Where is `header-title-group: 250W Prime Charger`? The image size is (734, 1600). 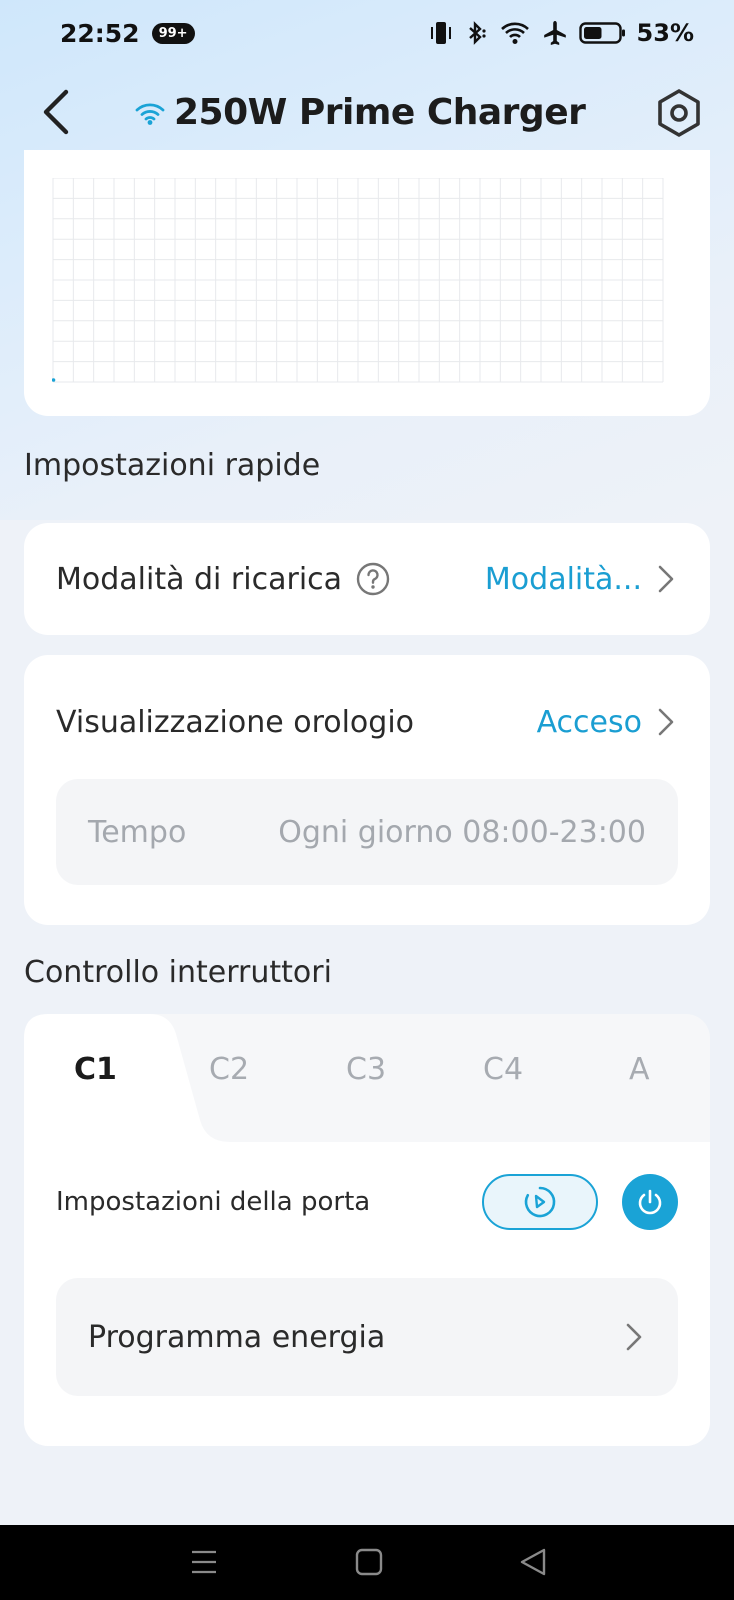 header-title-group: 250W Prime Charger is located at coordinates (360, 112).